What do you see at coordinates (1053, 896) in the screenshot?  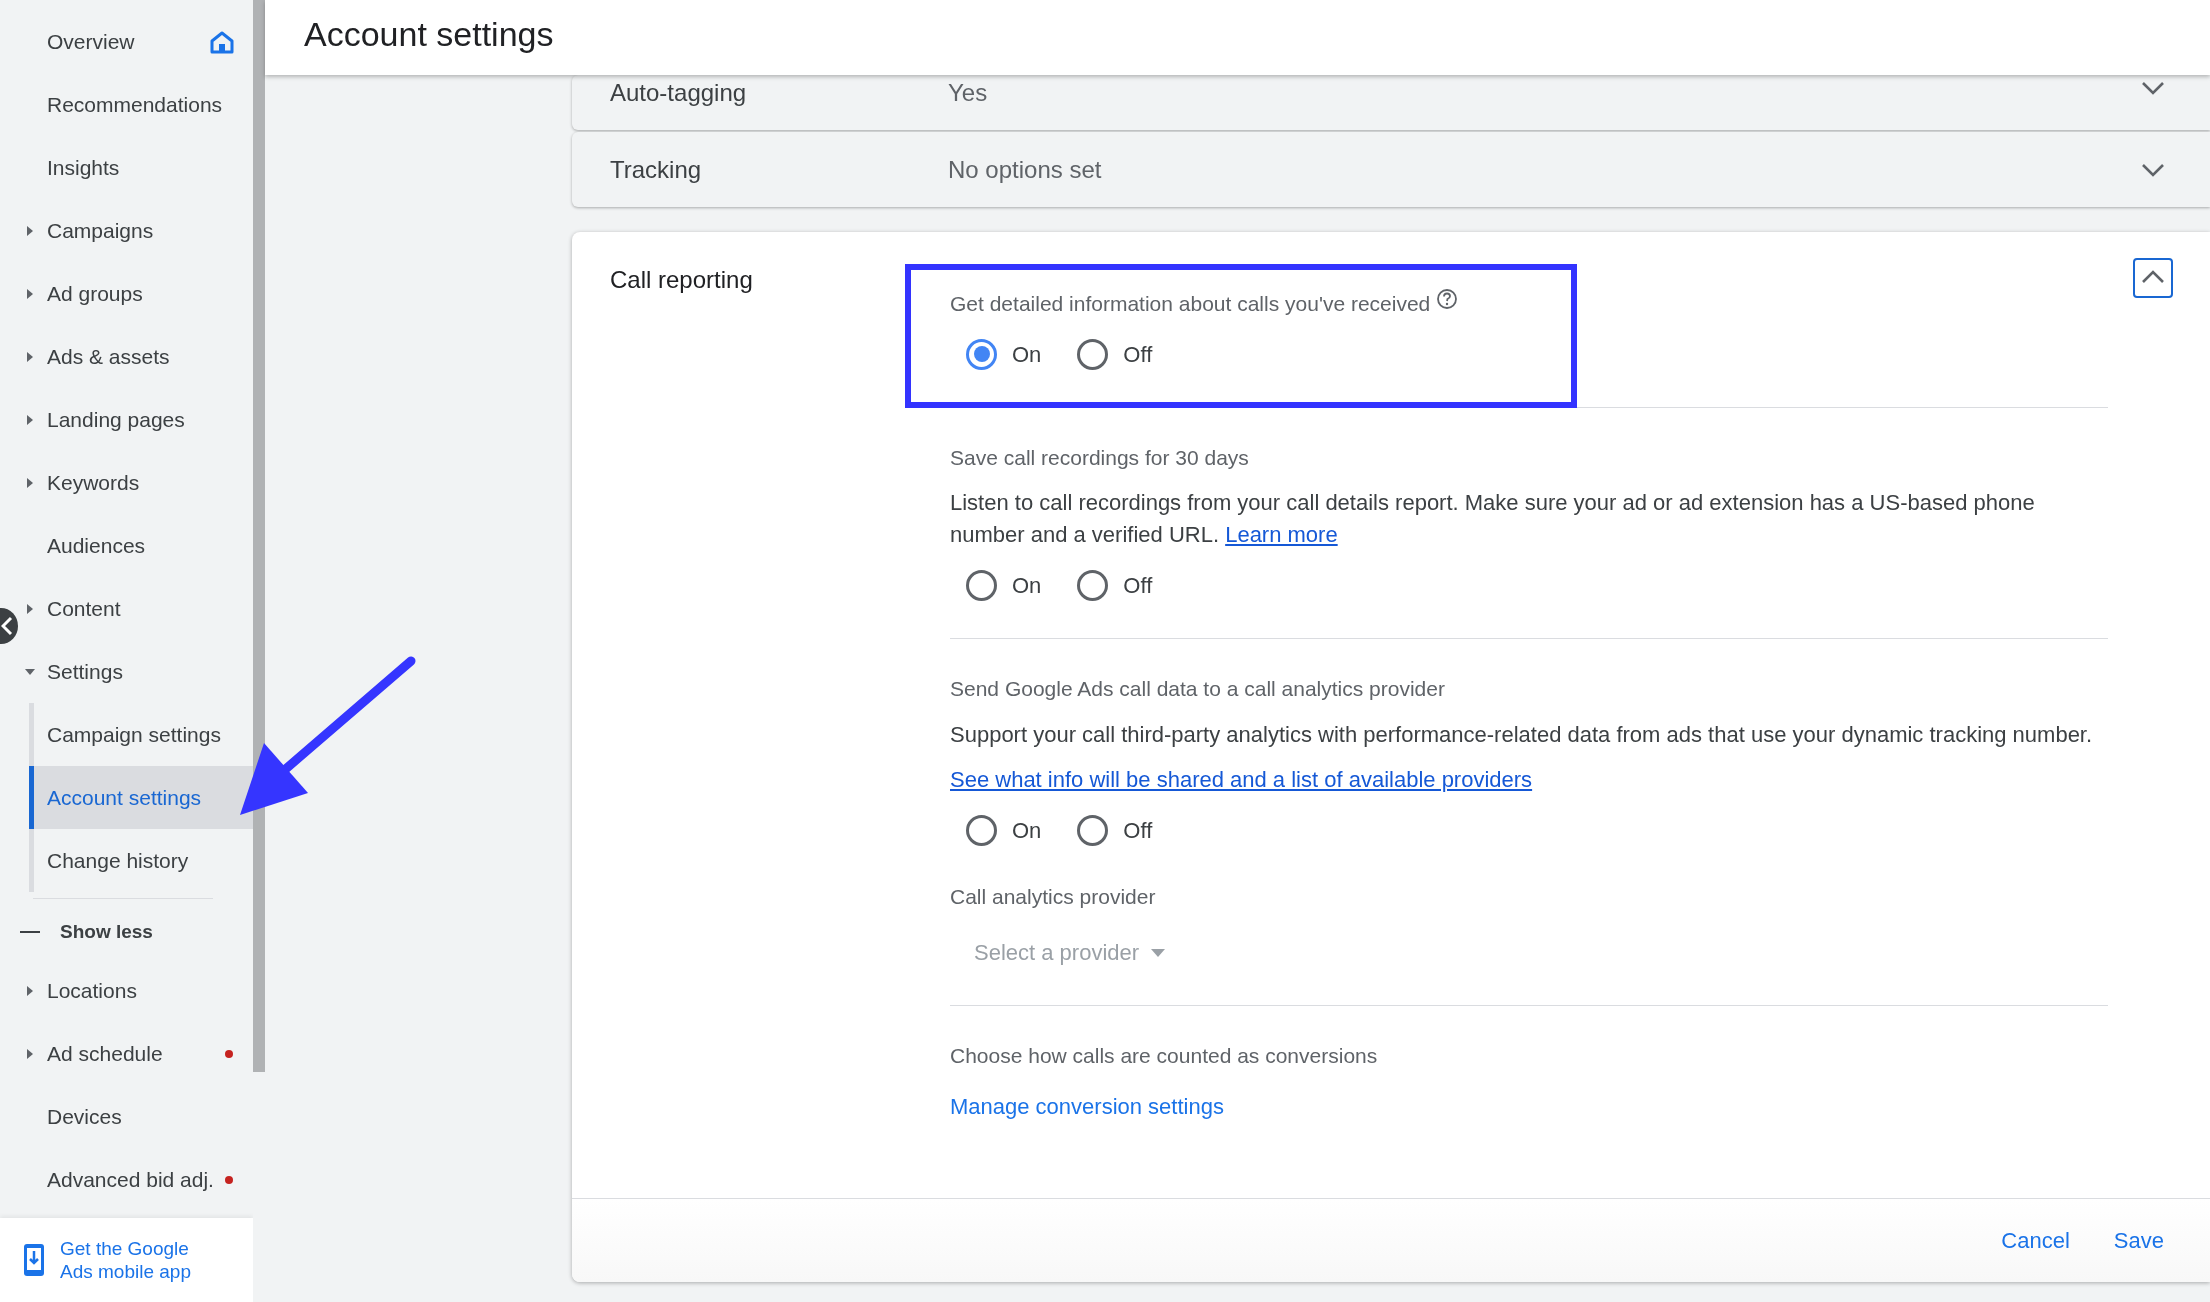 I see `setting-label: Call analytics provider` at bounding box center [1053, 896].